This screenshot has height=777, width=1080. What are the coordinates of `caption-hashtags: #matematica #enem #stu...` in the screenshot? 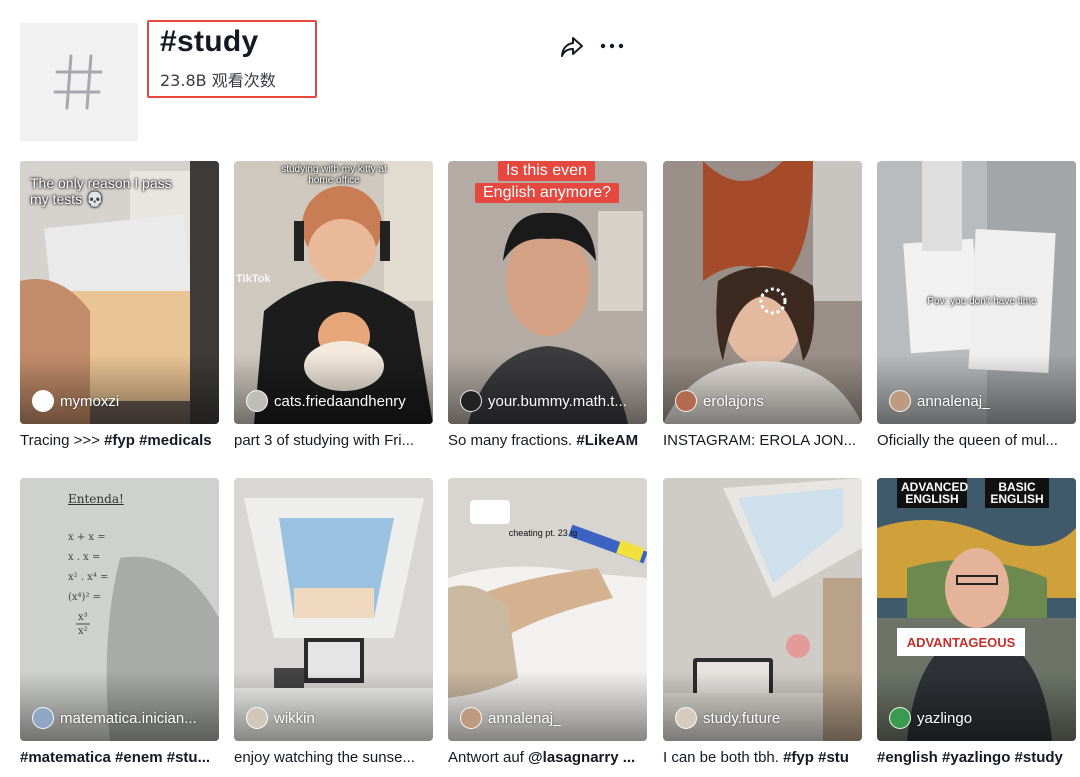 It's located at (115, 757).